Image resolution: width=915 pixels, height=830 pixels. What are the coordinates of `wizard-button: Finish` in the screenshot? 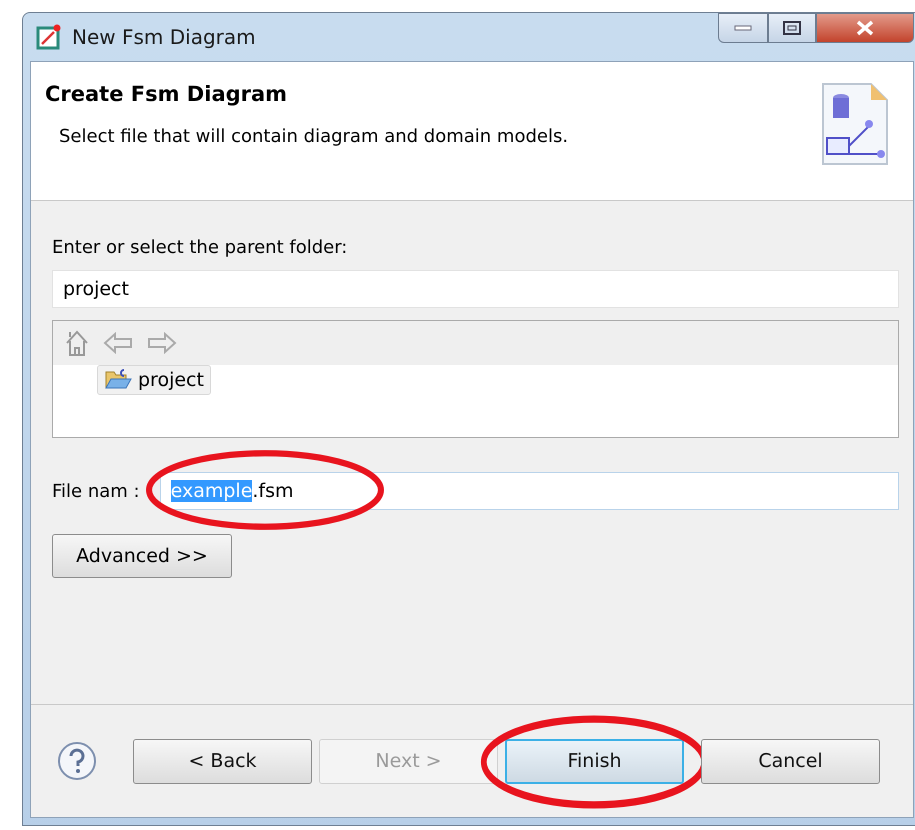 It's located at (594, 761).